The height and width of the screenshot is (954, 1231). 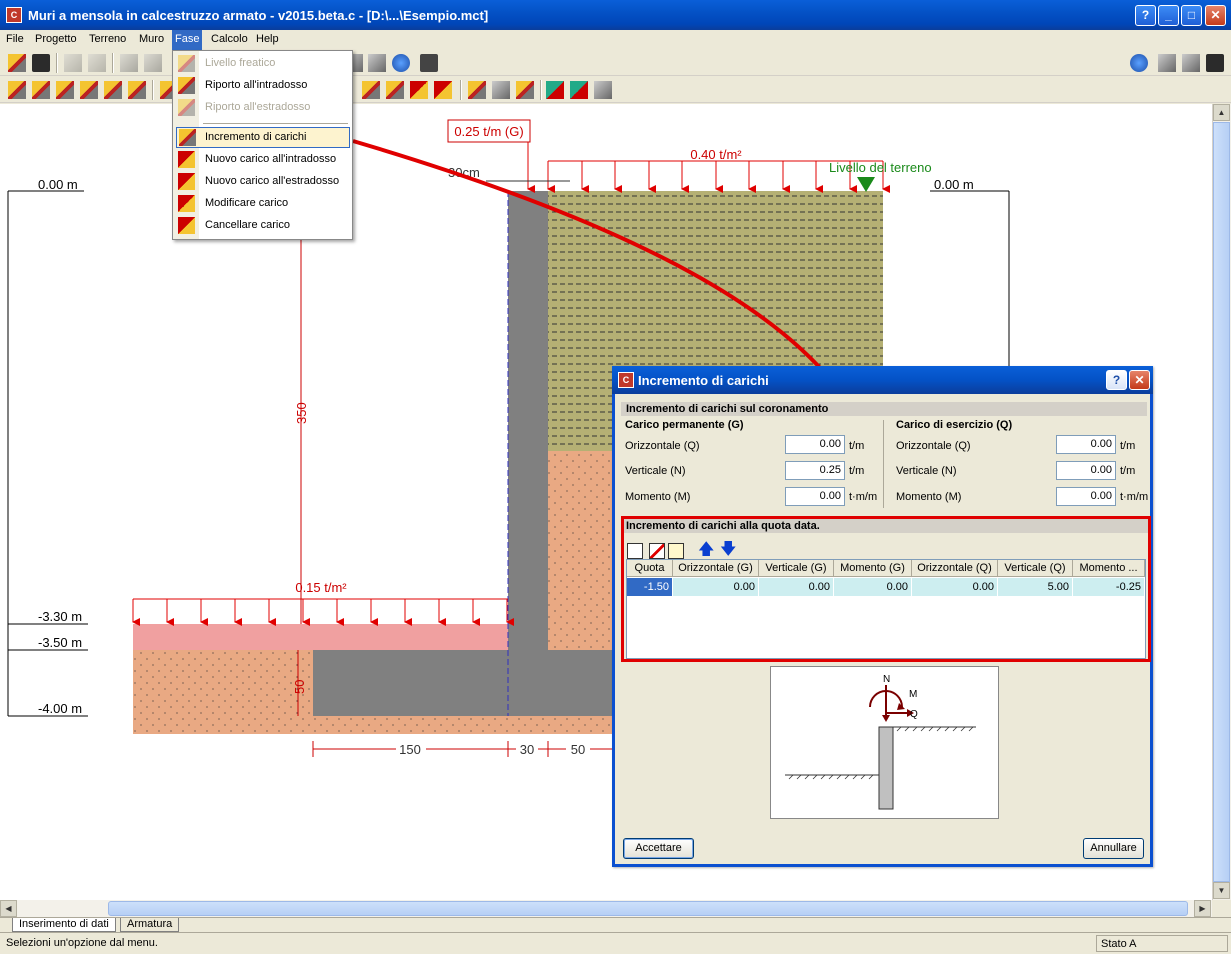 I want to click on verify-icon, so click(x=579, y=90).